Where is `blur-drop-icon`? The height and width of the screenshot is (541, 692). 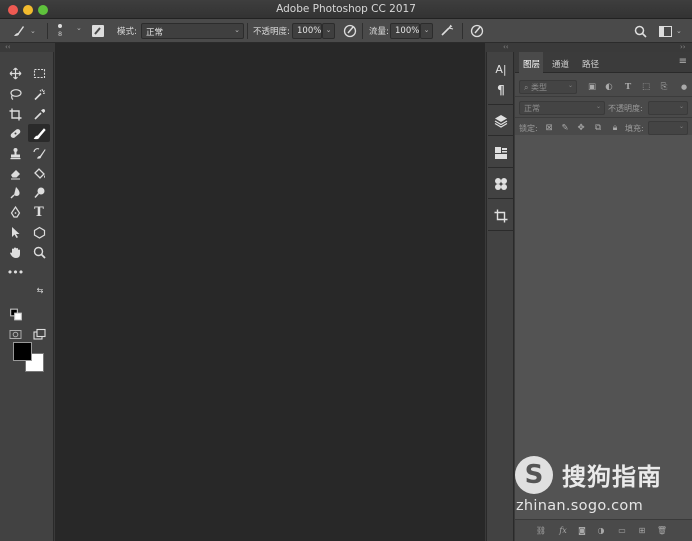 blur-drop-icon is located at coordinates (15, 192).